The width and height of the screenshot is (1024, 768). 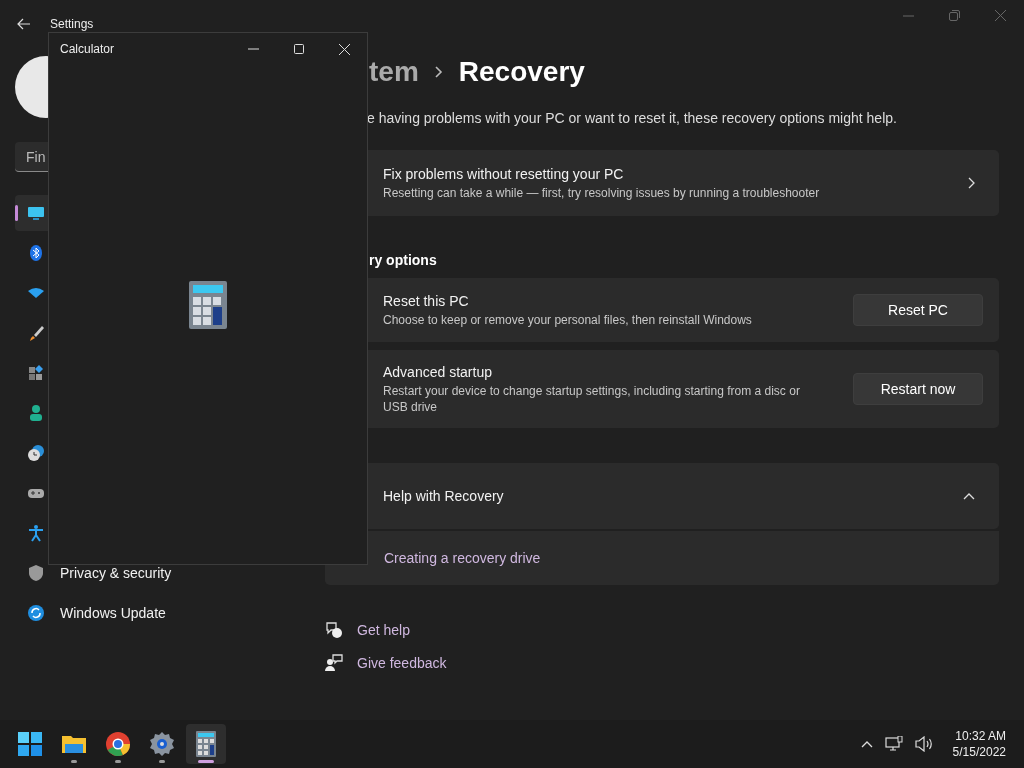 What do you see at coordinates (36, 373) in the screenshot?
I see `apps-icon` at bounding box center [36, 373].